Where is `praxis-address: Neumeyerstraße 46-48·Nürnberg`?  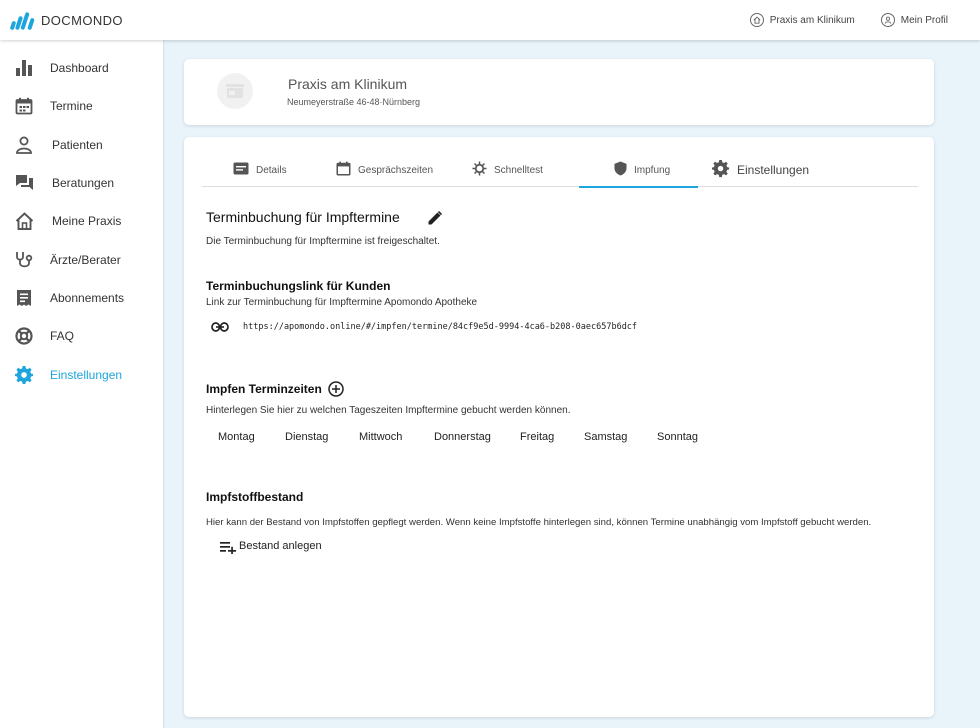
praxis-address: Neumeyerstraße 46-48·Nürnberg is located at coordinates (354, 102).